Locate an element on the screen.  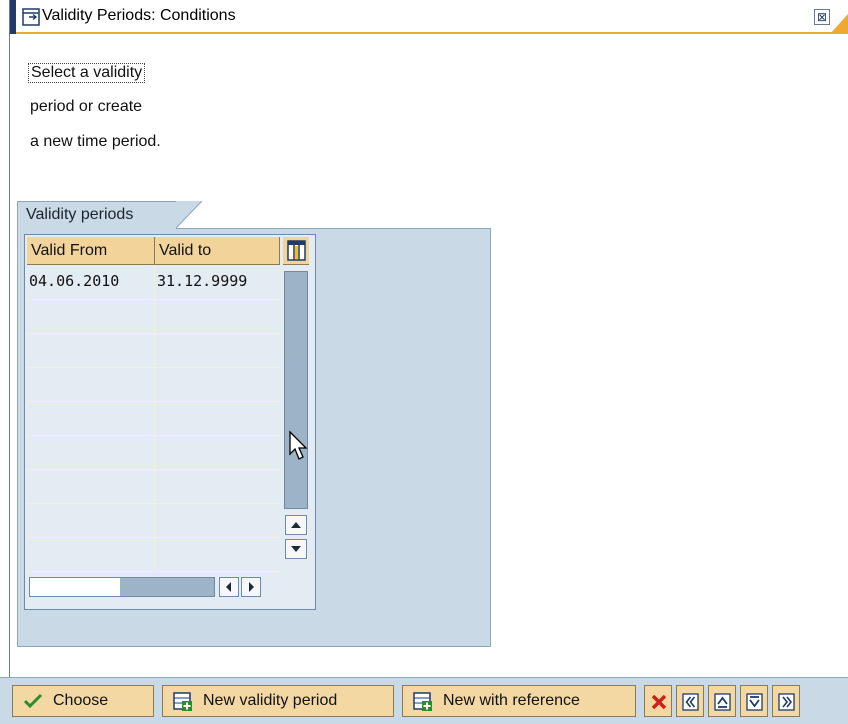
scroll-left-button is located at coordinates (229, 587).